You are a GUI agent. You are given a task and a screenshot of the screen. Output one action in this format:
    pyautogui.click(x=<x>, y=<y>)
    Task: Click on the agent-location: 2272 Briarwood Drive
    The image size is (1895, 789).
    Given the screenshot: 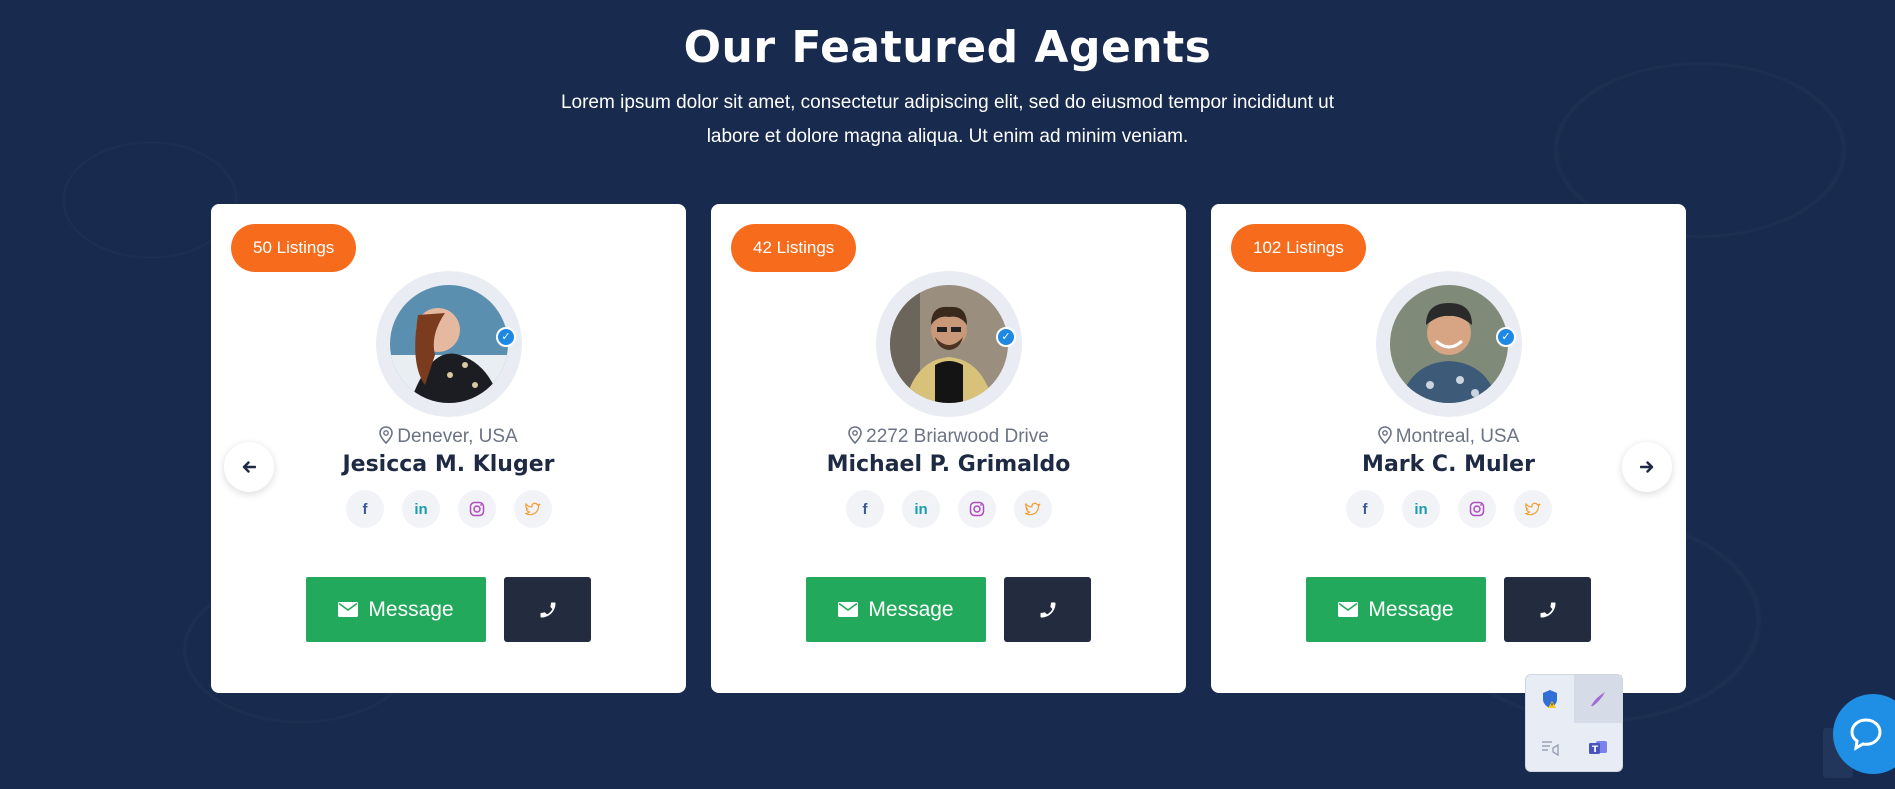 What is the action you would take?
    pyautogui.click(x=948, y=437)
    